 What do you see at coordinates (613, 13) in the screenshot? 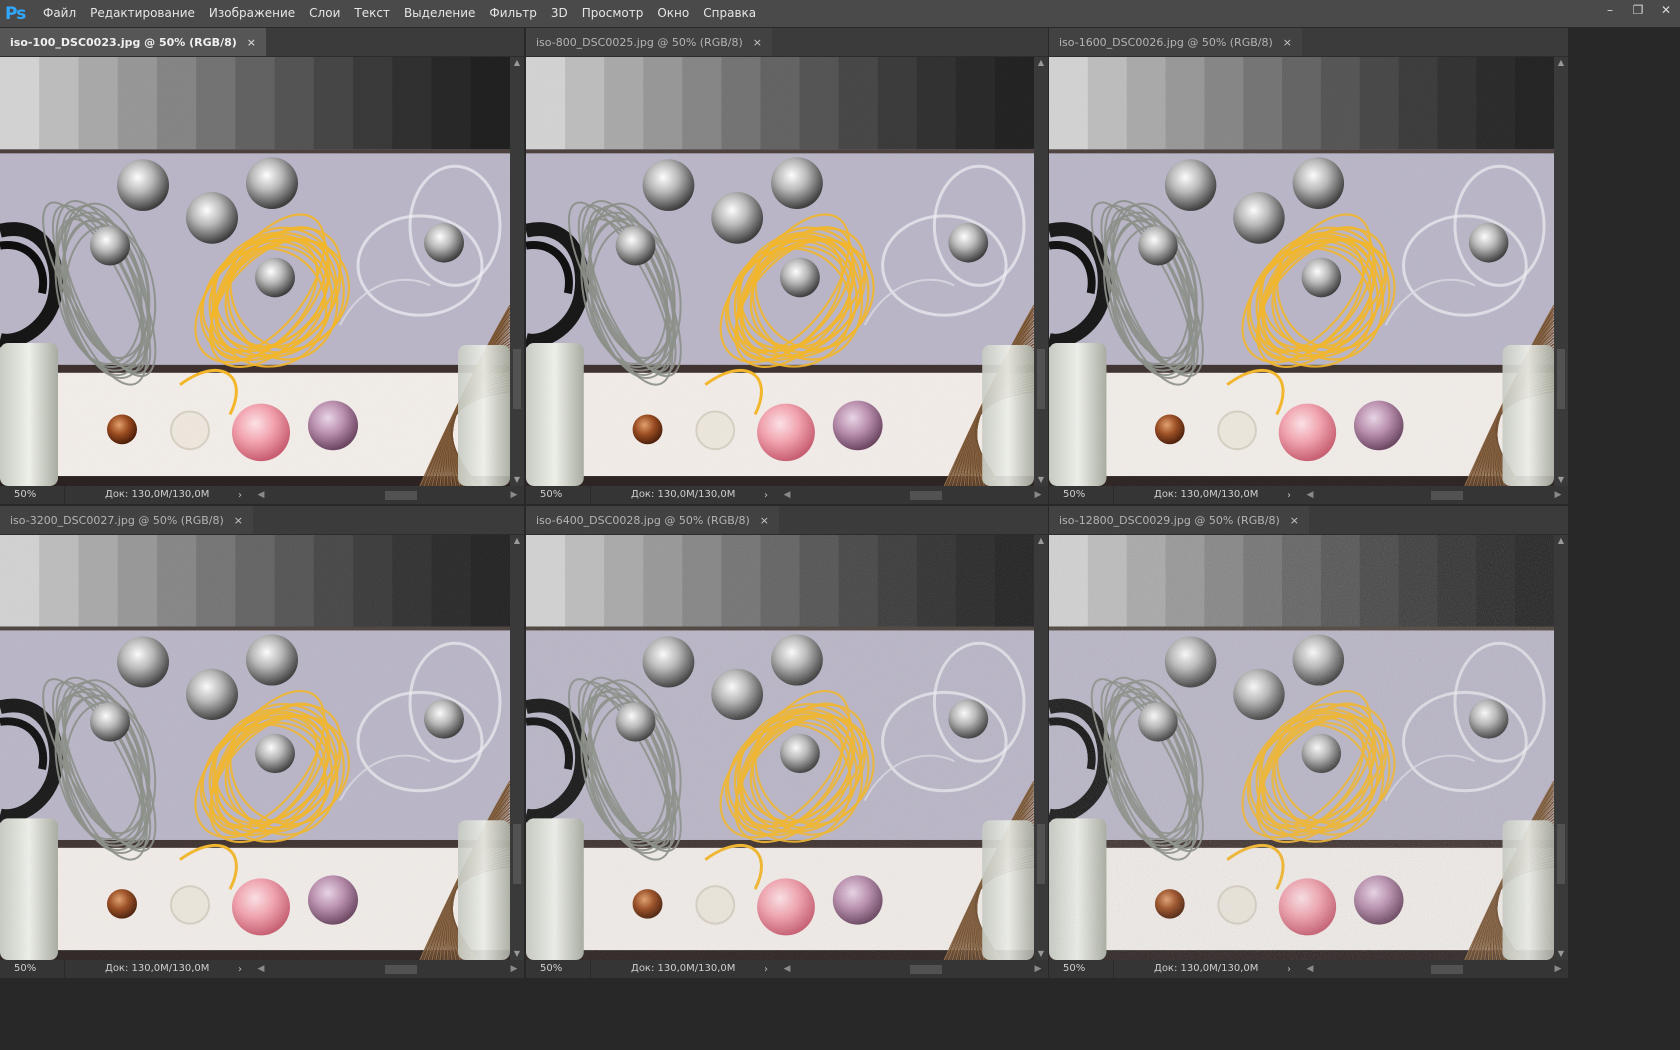
I see `menu-item: Просмотр` at bounding box center [613, 13].